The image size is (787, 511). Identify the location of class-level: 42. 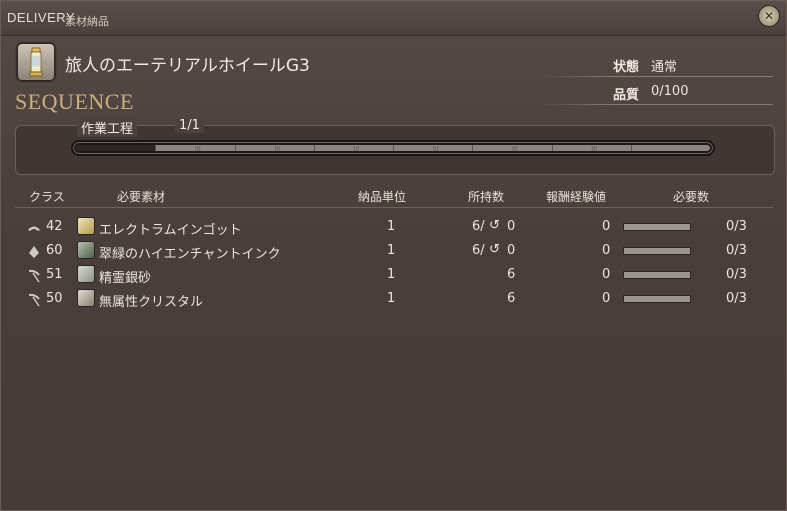
(54, 226).